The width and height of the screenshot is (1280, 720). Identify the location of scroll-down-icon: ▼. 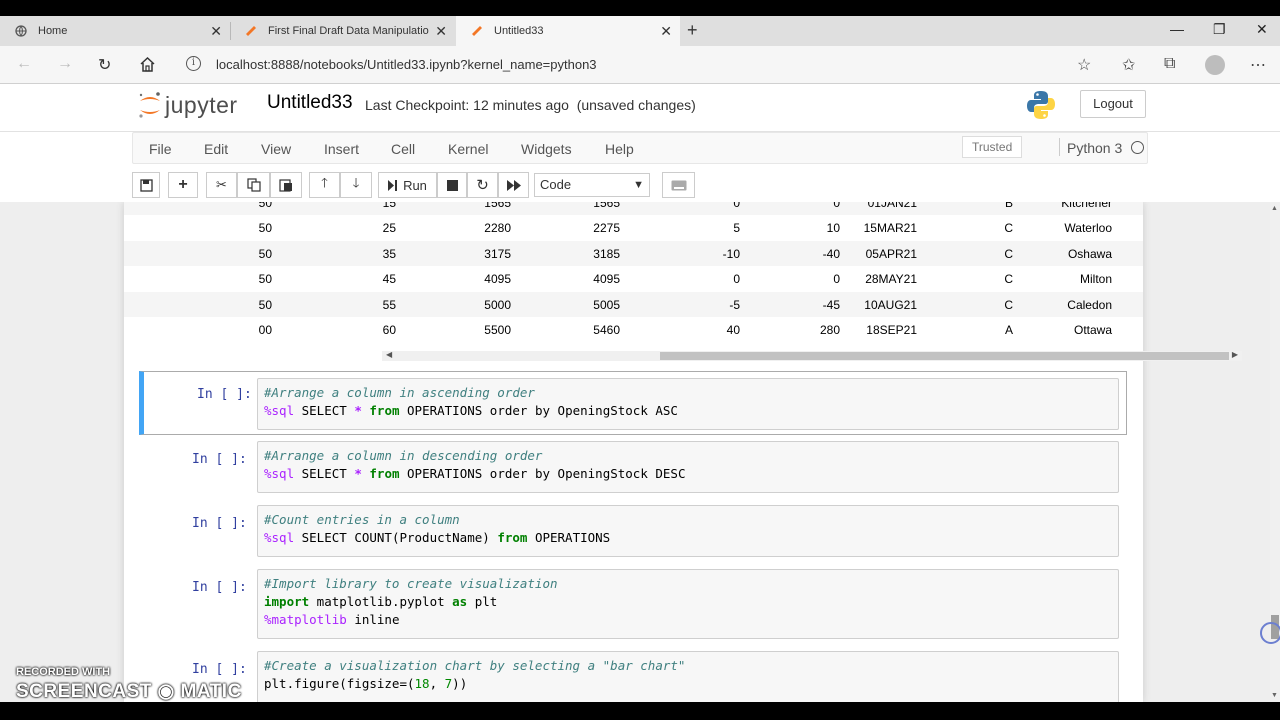
(1274, 695).